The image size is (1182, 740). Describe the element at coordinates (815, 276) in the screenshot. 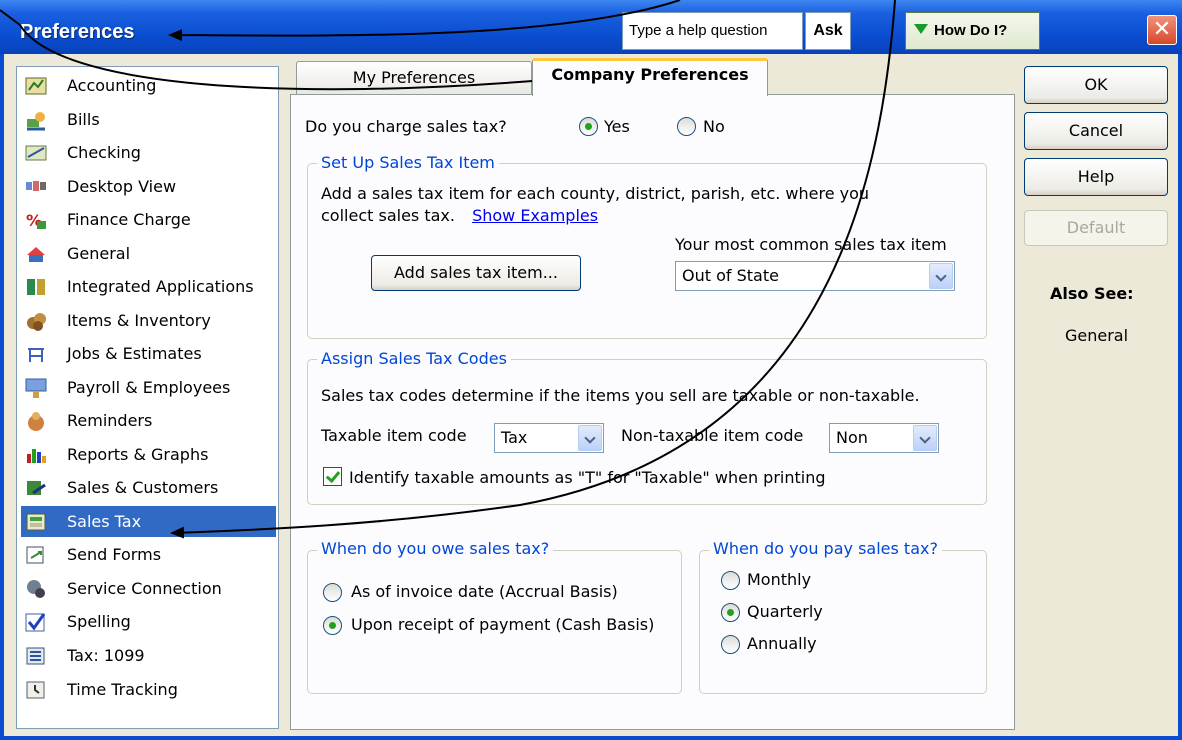

I see `common-item-select: Out of State` at that location.